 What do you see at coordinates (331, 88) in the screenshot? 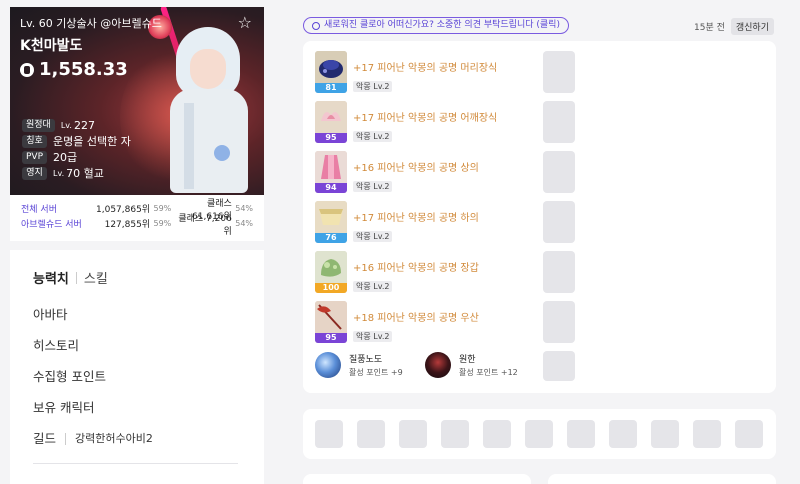
I see `item-quality: 81` at bounding box center [331, 88].